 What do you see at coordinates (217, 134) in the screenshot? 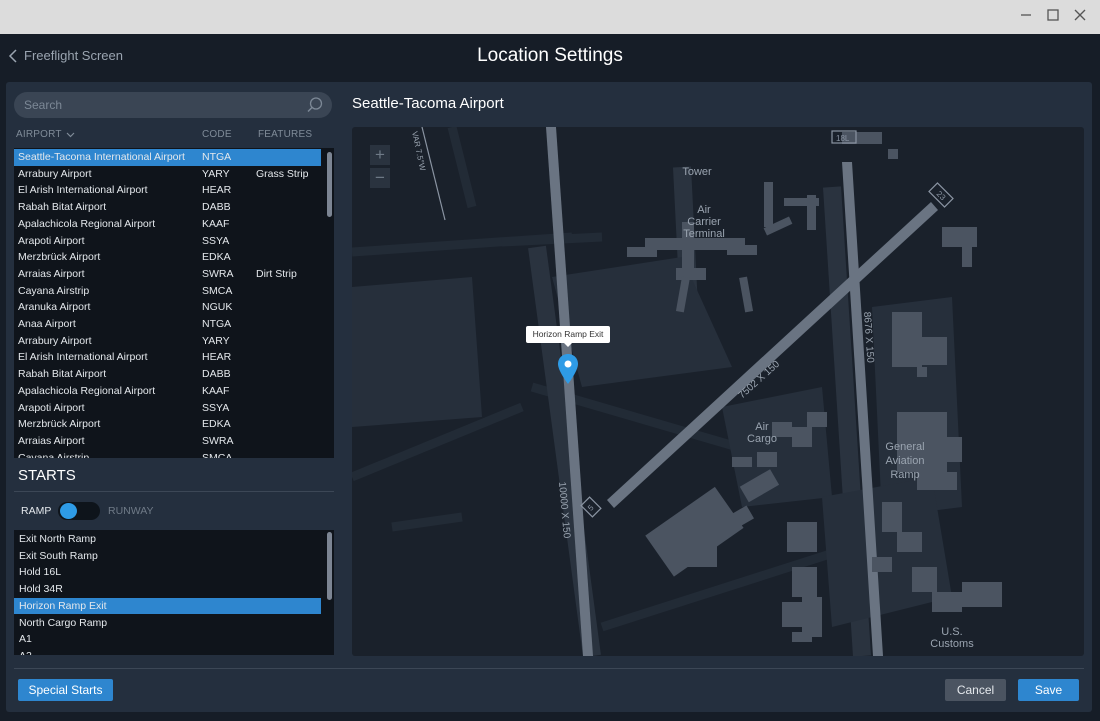
I see `column-header-code: CODE` at bounding box center [217, 134].